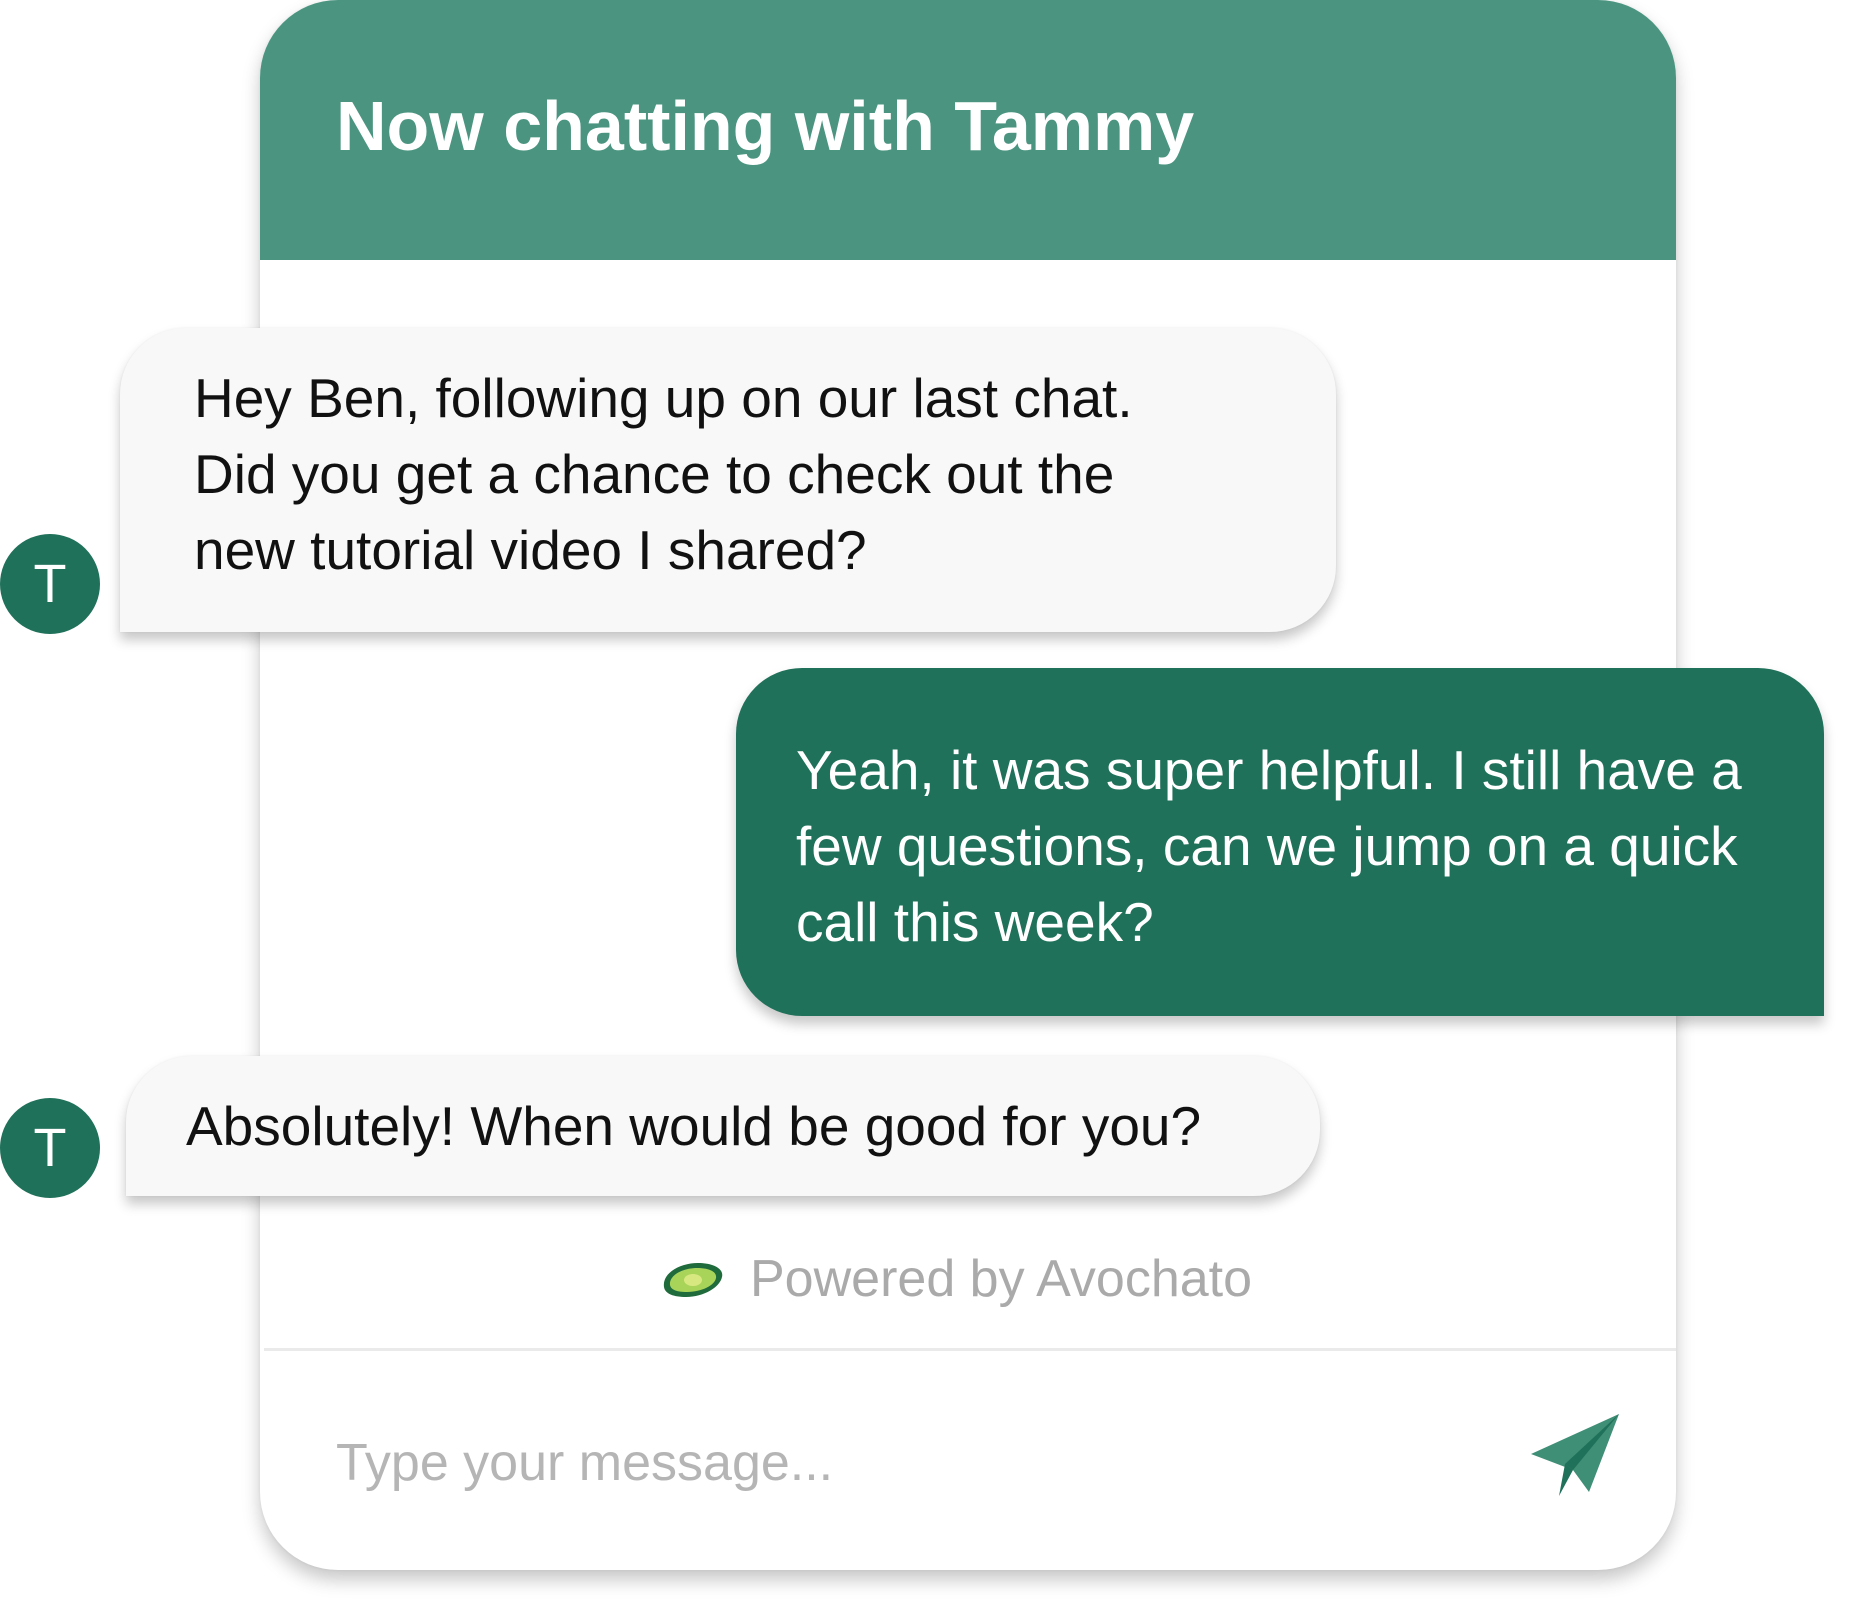 The width and height of the screenshot is (1856, 1604). Describe the element at coordinates (663, 398) in the screenshot. I see `message-line: Hey Ben, following up on our last chat.` at that location.